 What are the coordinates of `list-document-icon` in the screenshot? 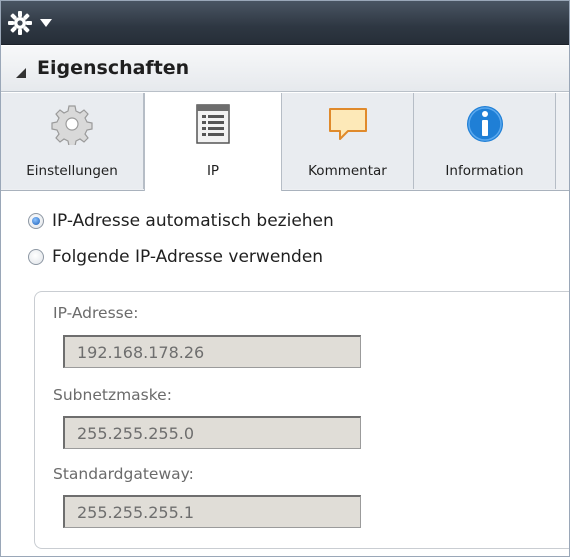 It's located at (213, 124).